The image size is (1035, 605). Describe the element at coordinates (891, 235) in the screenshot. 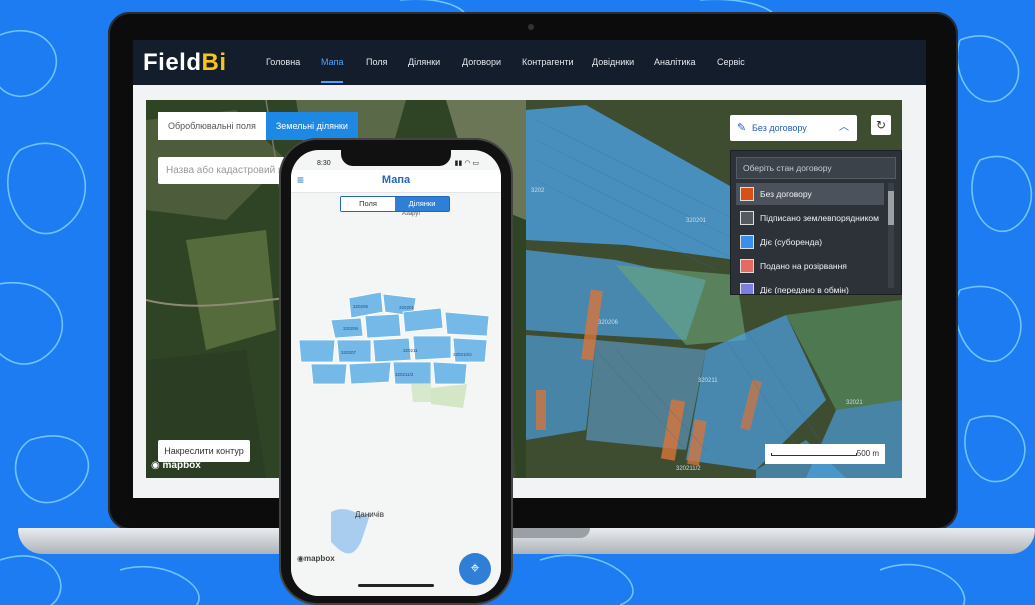

I see `dropdown-scrollbar` at that location.